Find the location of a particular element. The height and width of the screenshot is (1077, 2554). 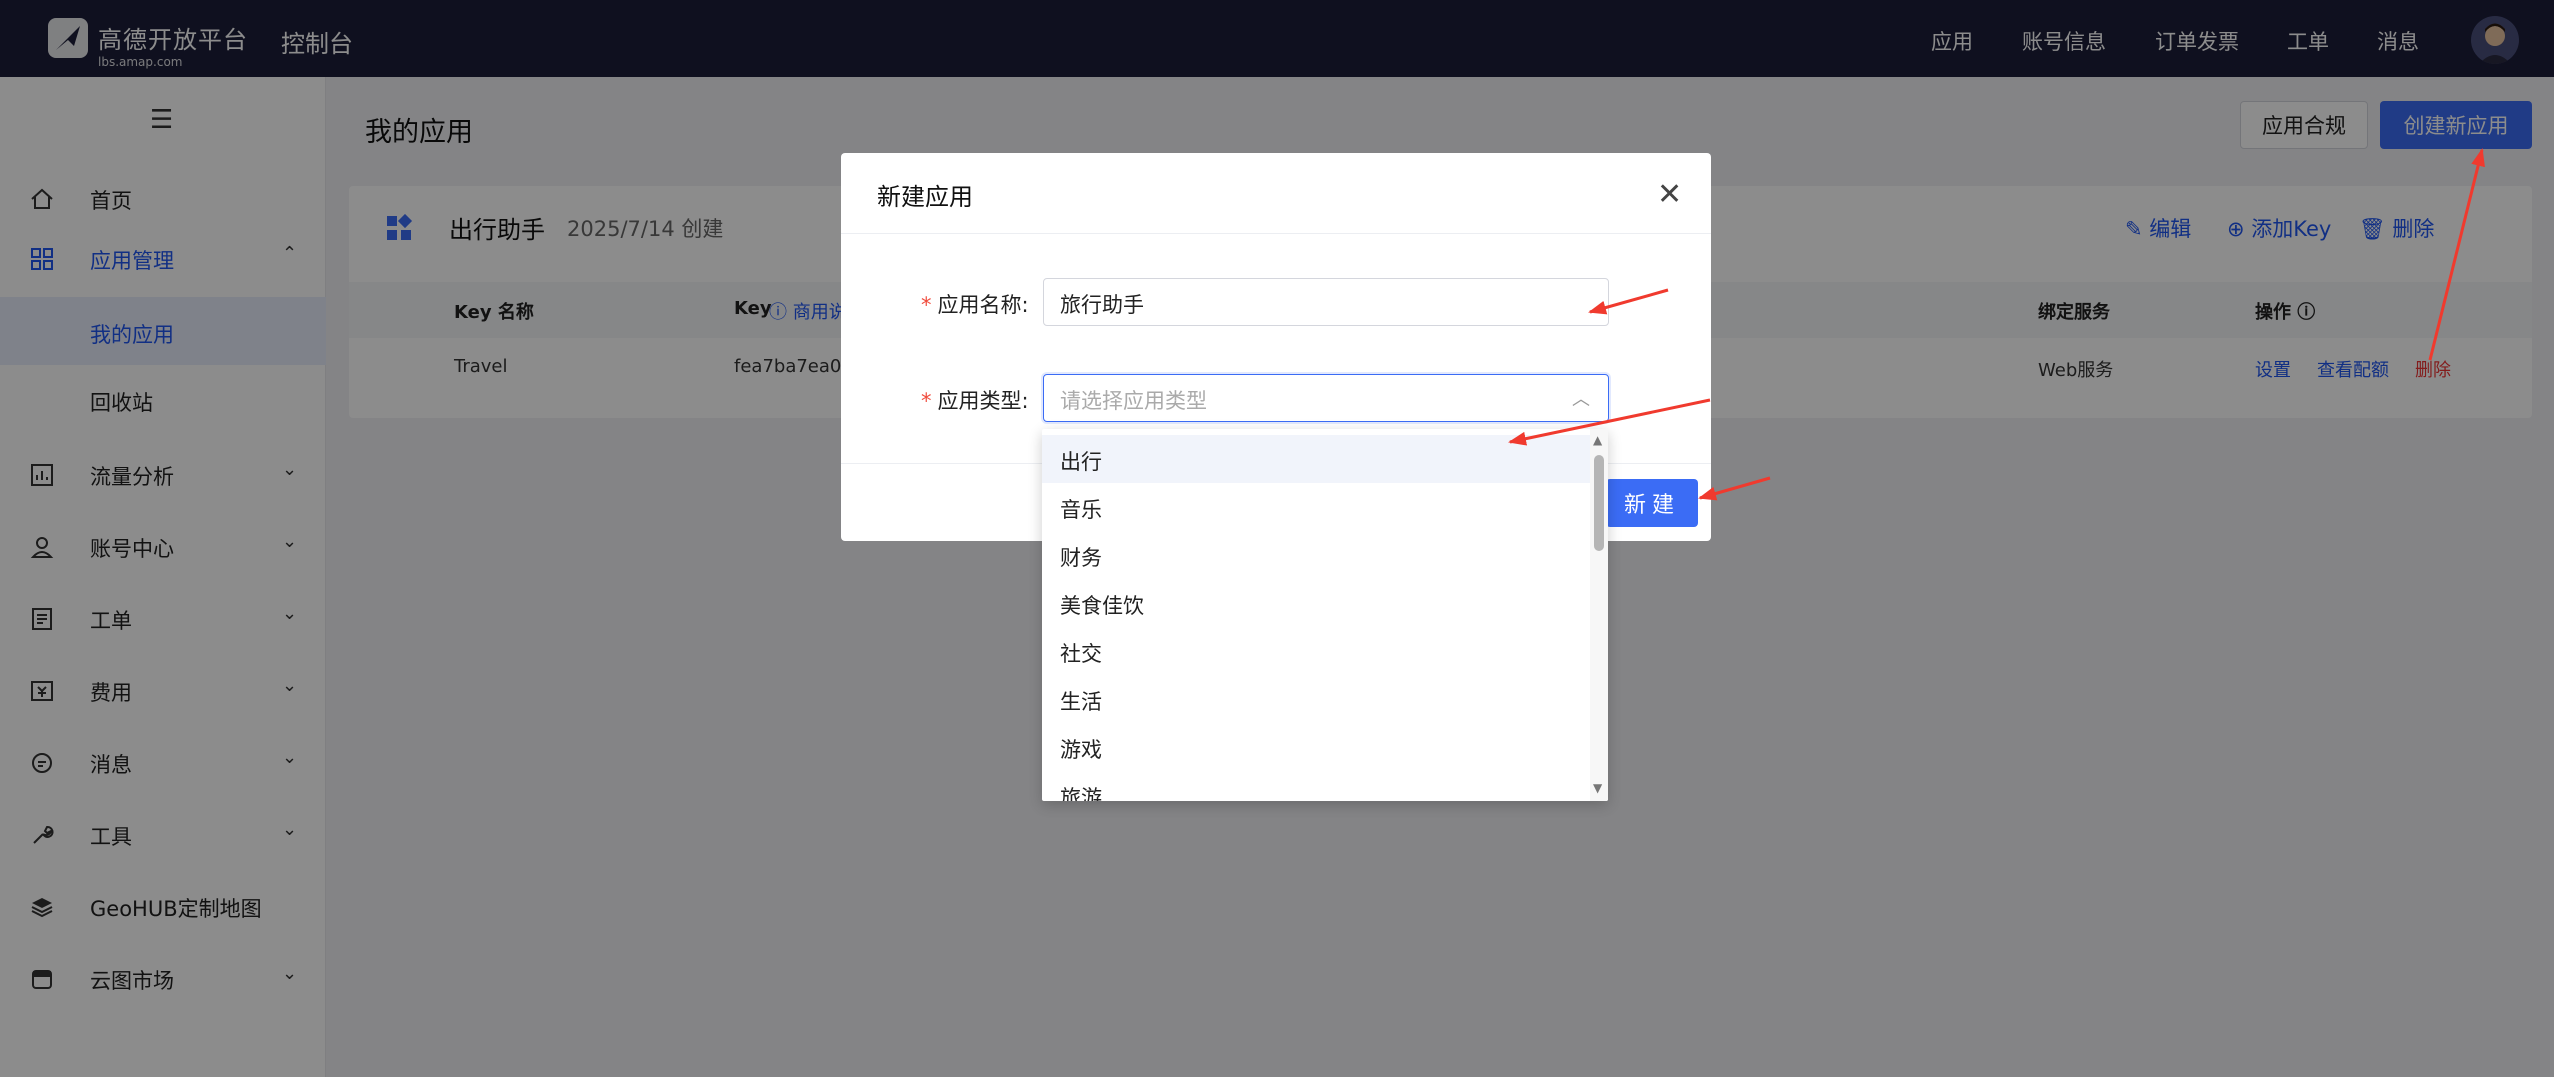

option-finance: 财务 is located at coordinates (1316, 555).